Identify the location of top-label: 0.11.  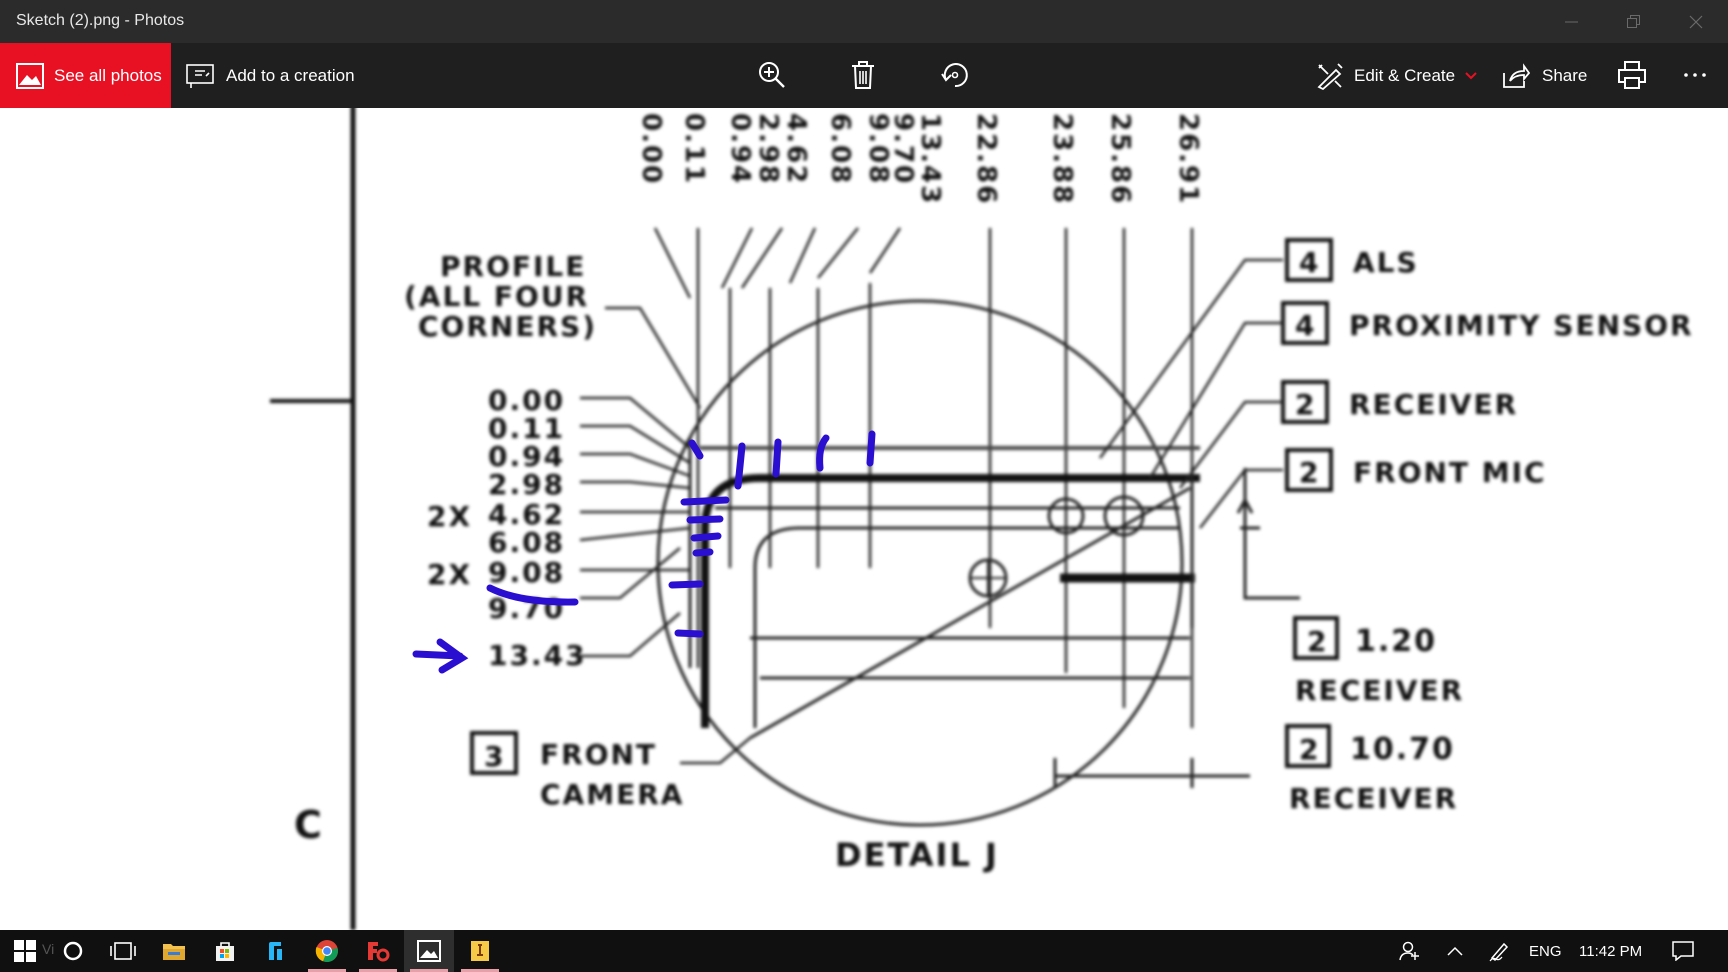
(694, 149).